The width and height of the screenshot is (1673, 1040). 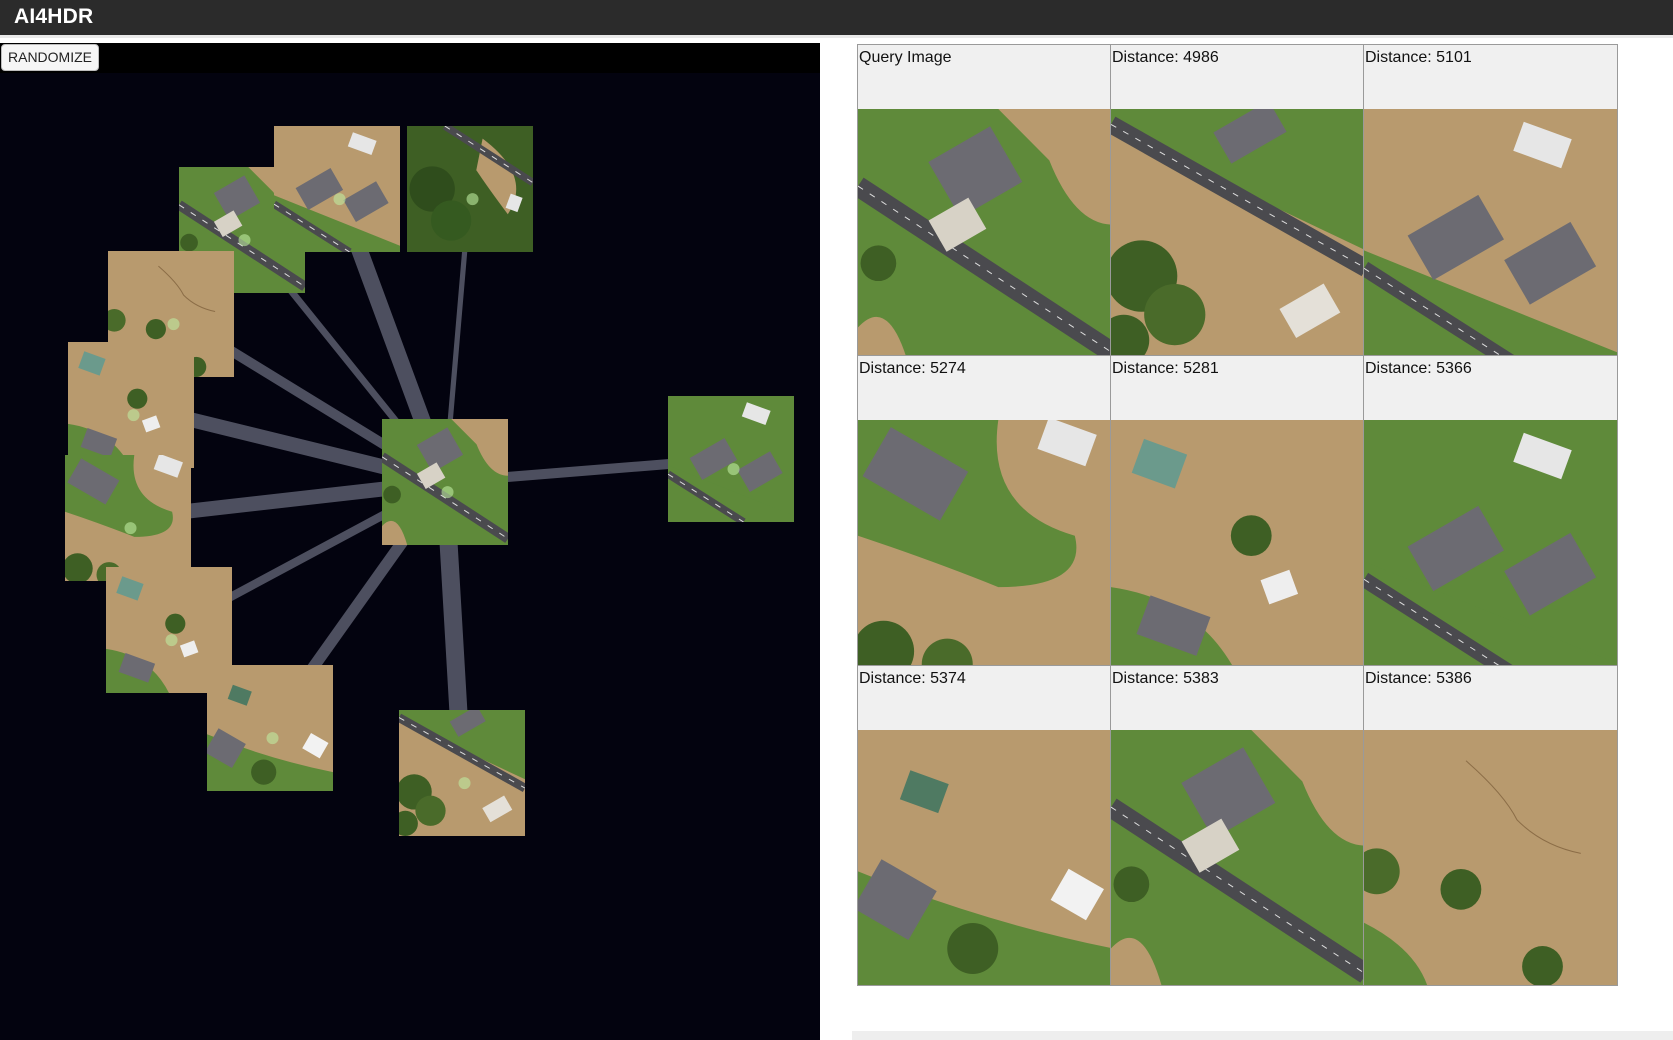 What do you see at coordinates (459, 771) in the screenshot?
I see `neighbor-road-flood` at bounding box center [459, 771].